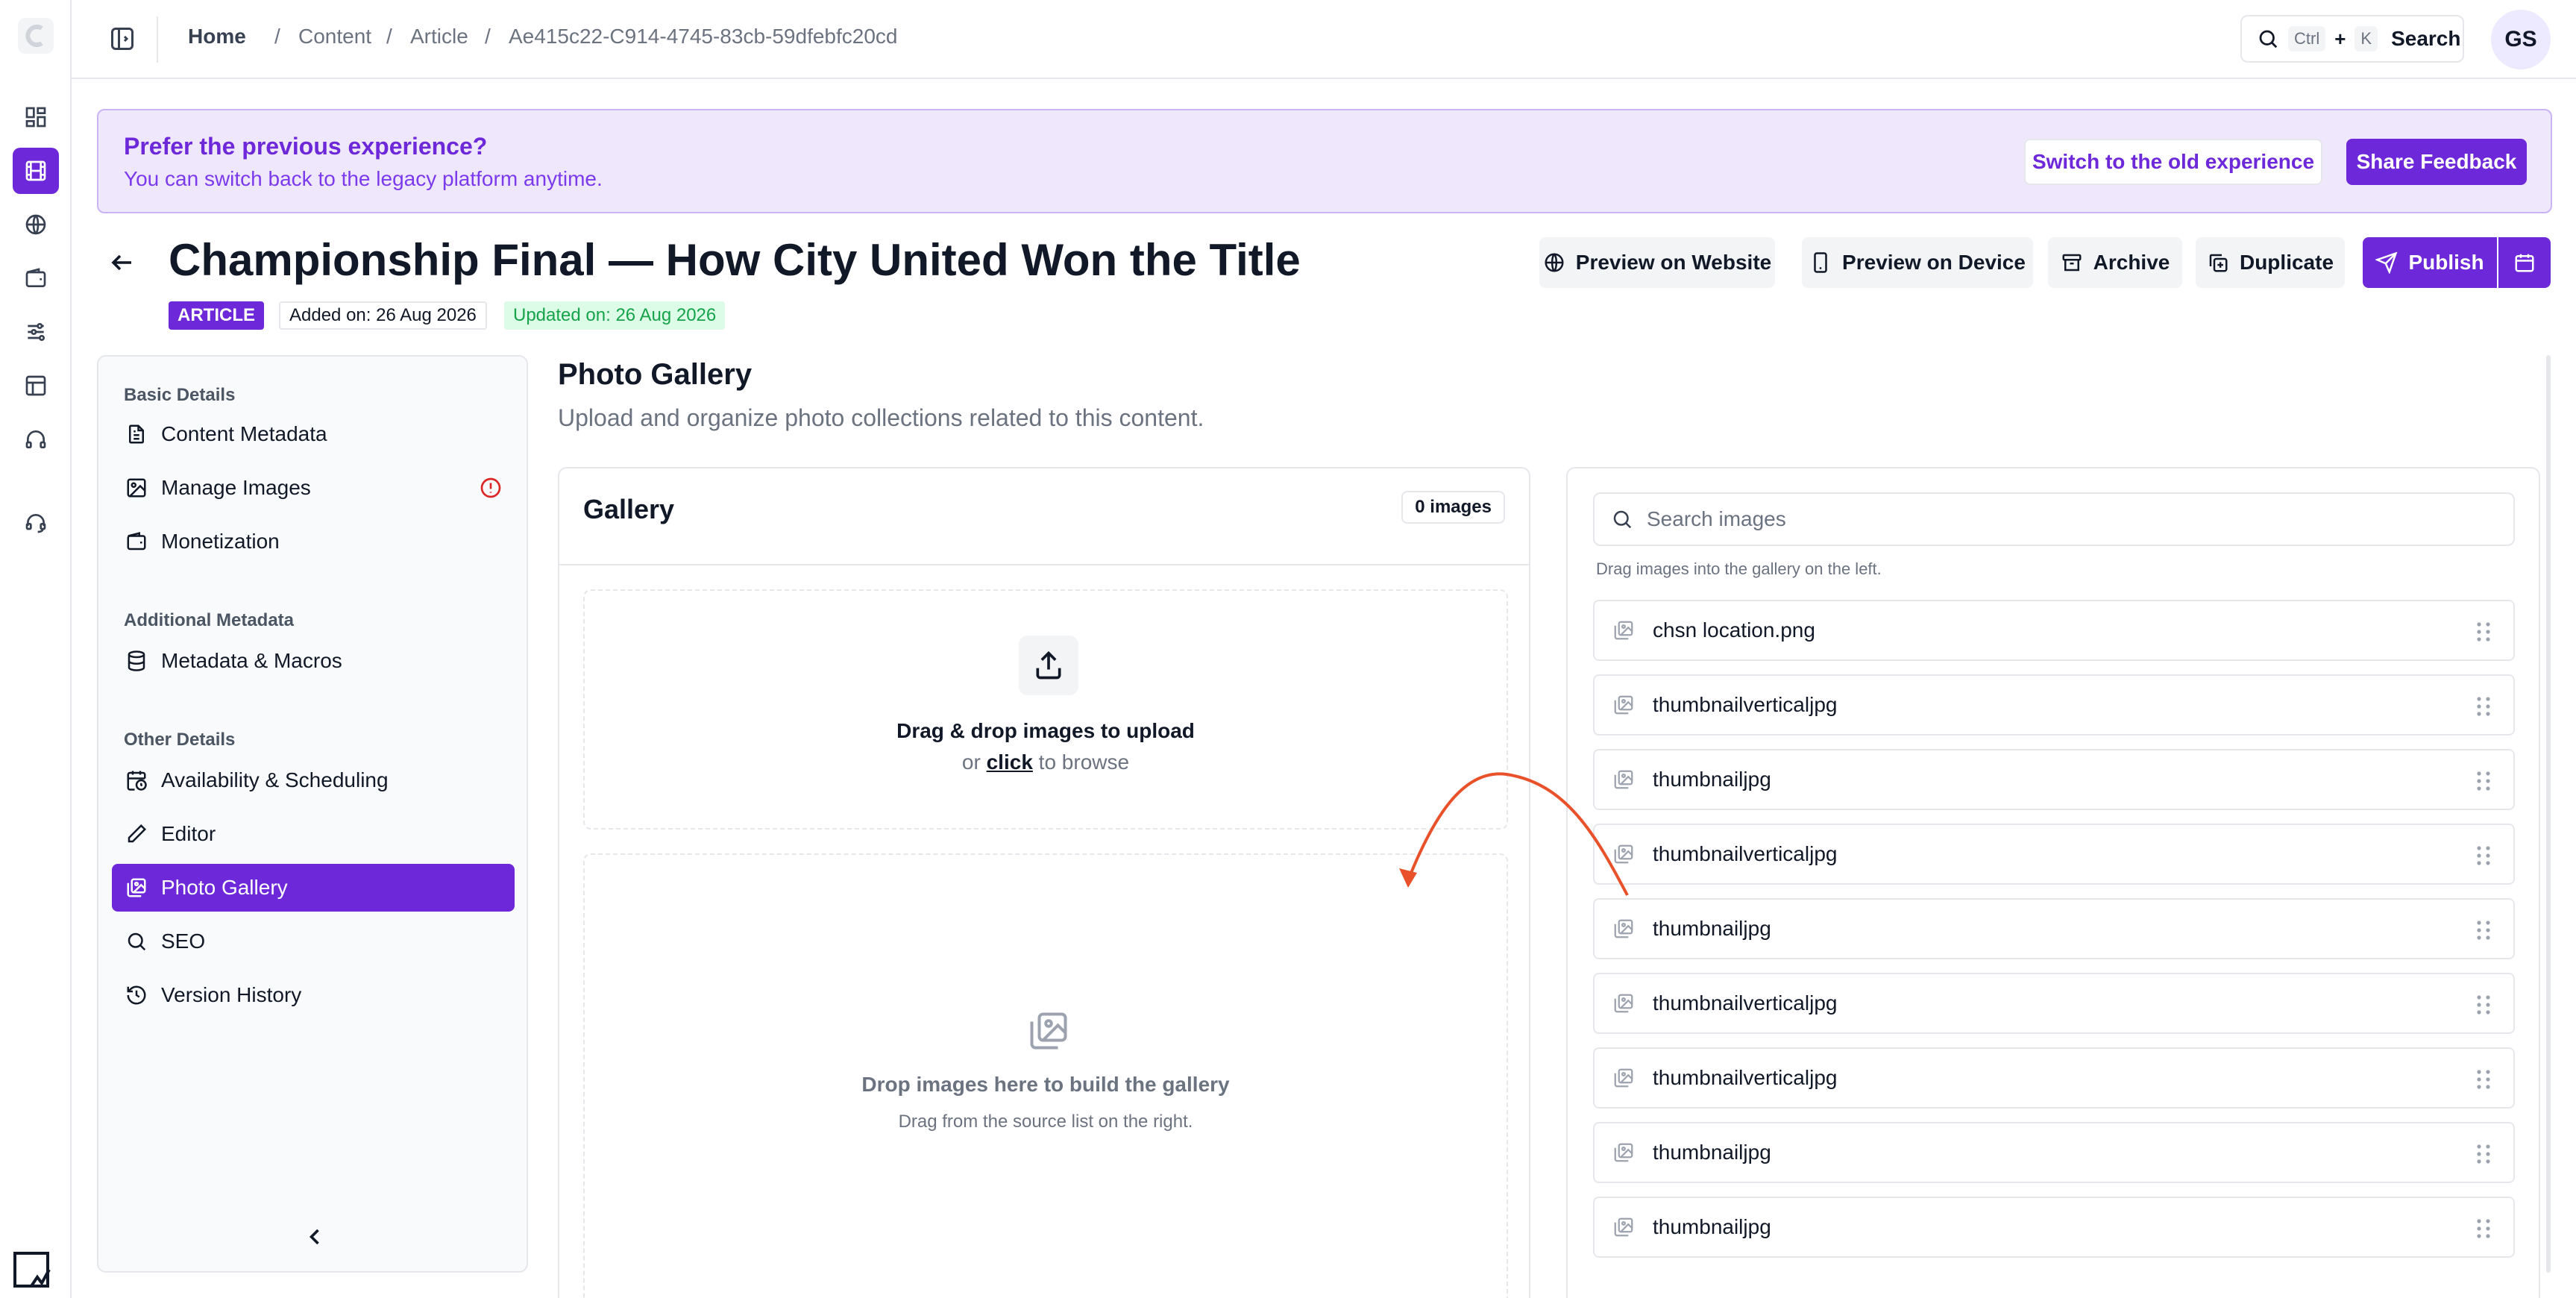 The height and width of the screenshot is (1298, 2576). I want to click on duplicate-button: Duplicate, so click(2270, 262).